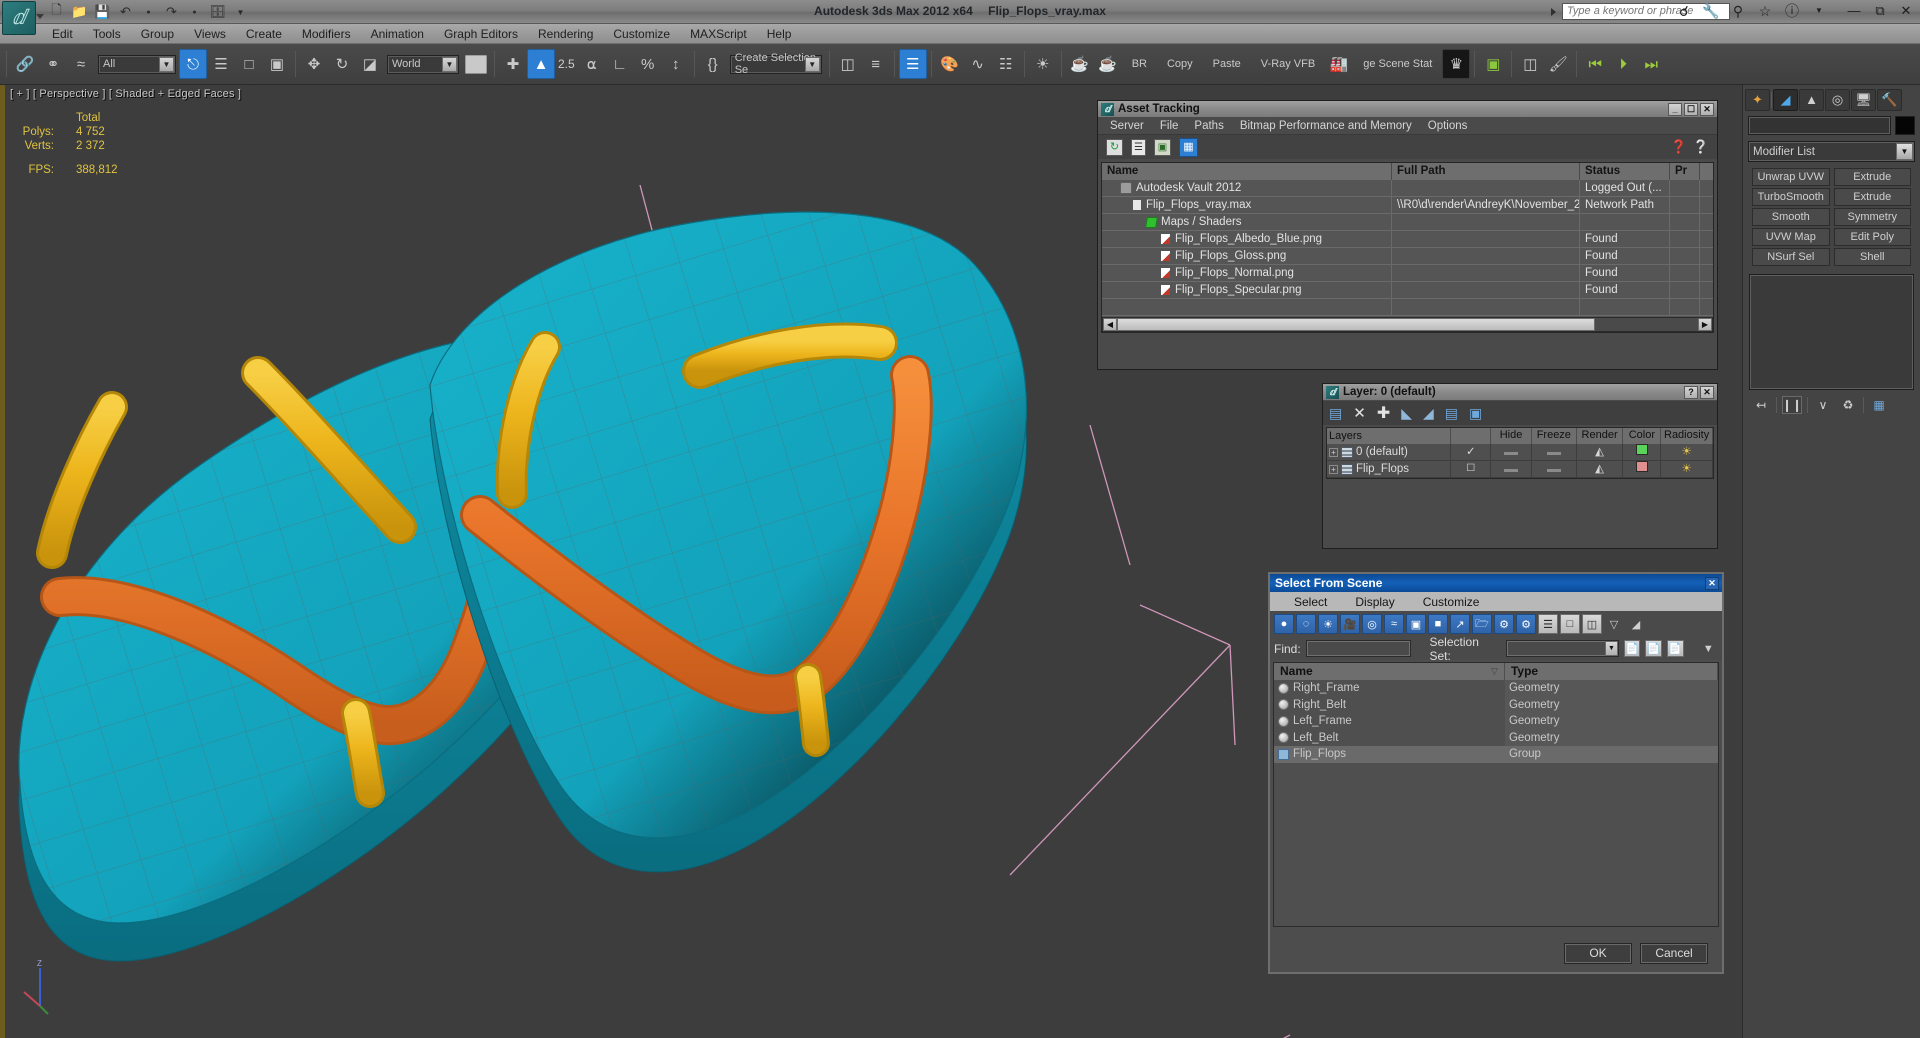 The width and height of the screenshot is (1920, 1038). Describe the element at coordinates (1738, 11) in the screenshot. I see `subscription-icon: ⚲` at that location.